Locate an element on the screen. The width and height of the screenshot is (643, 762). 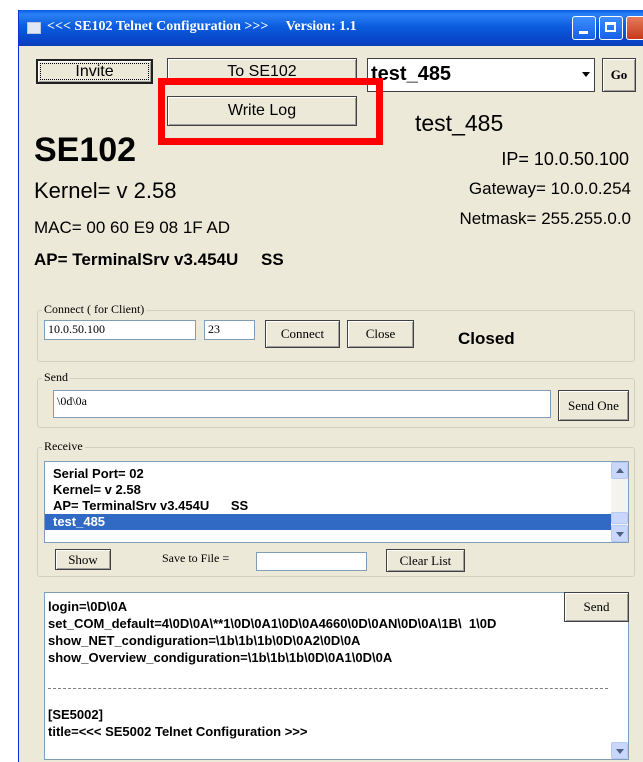
device-kernel: Kernel= v 2.58 is located at coordinates (105, 190).